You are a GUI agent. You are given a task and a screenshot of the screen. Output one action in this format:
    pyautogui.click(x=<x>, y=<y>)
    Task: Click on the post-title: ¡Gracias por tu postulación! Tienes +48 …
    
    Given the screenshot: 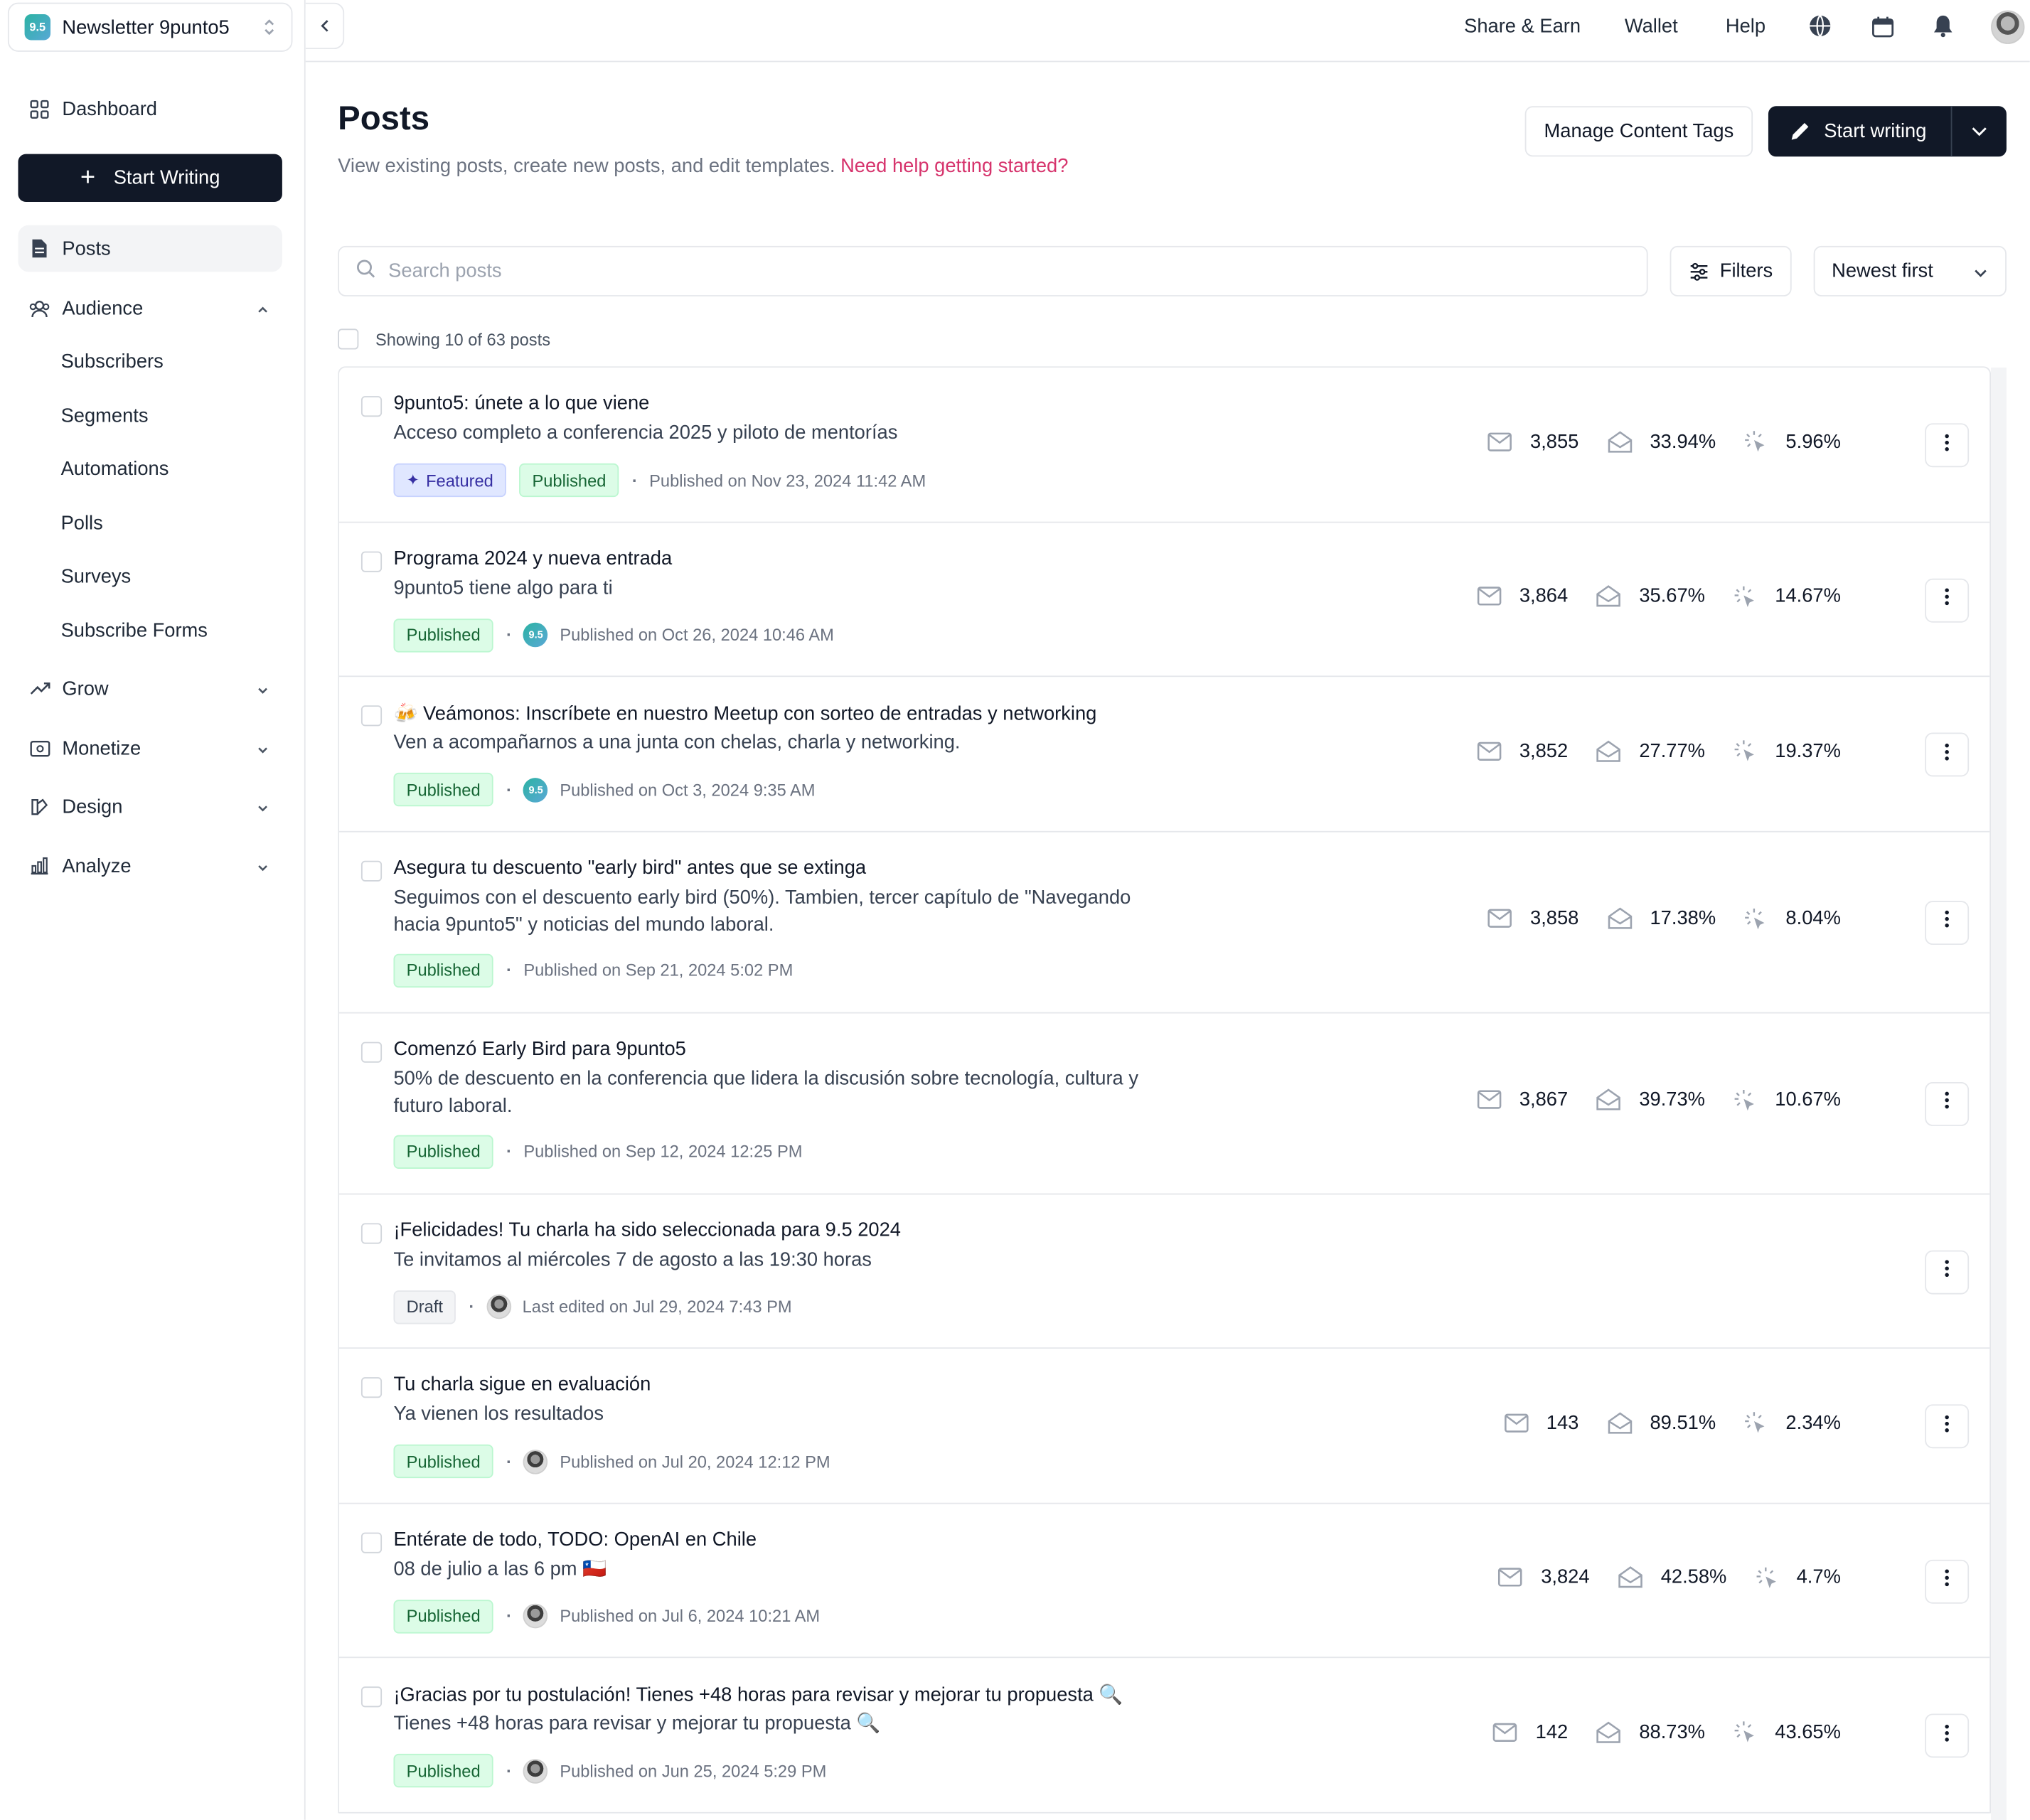 What is the action you would take?
    pyautogui.click(x=758, y=1695)
    